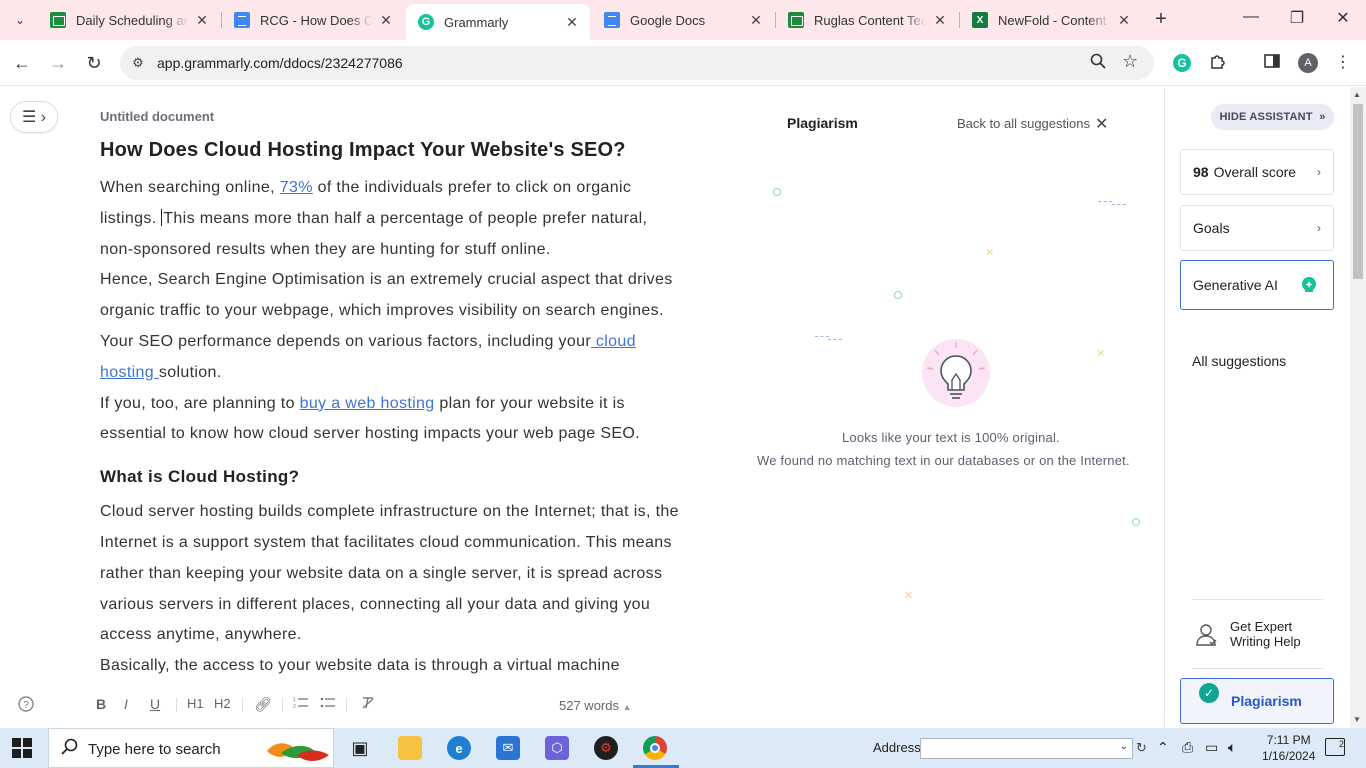  I want to click on network-icon: ⎙, so click(1187, 747).